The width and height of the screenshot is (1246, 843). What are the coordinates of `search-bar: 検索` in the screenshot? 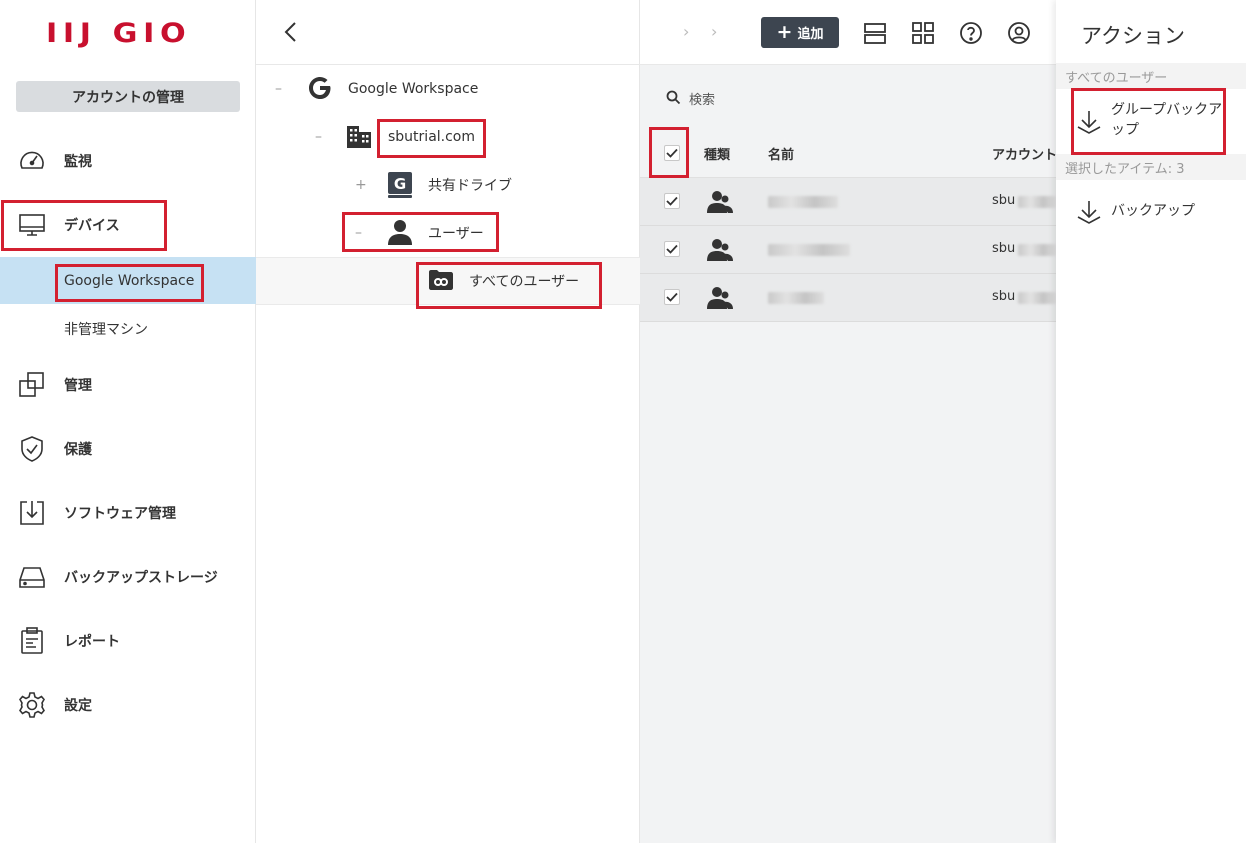 It's located at (848, 97).